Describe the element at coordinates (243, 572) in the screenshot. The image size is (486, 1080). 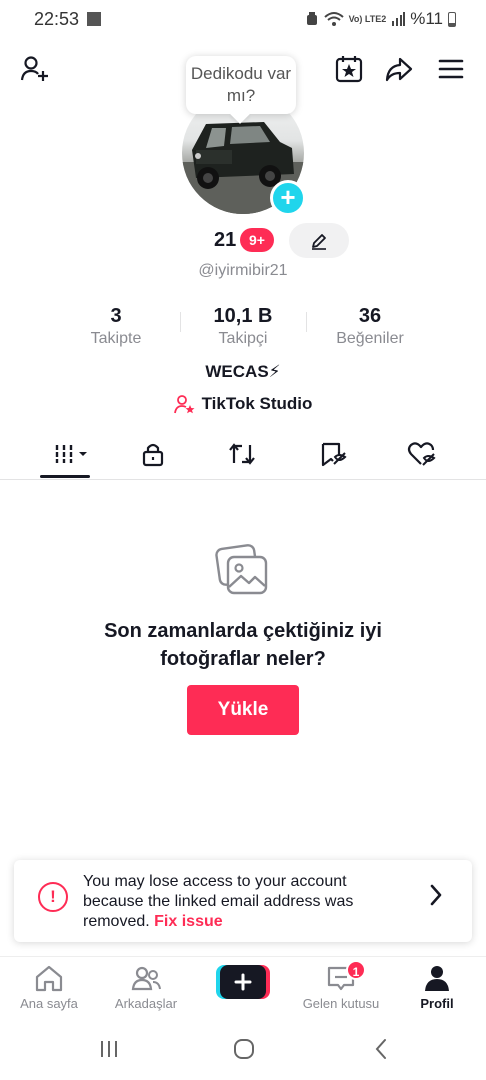
I see `photos-icon` at that location.